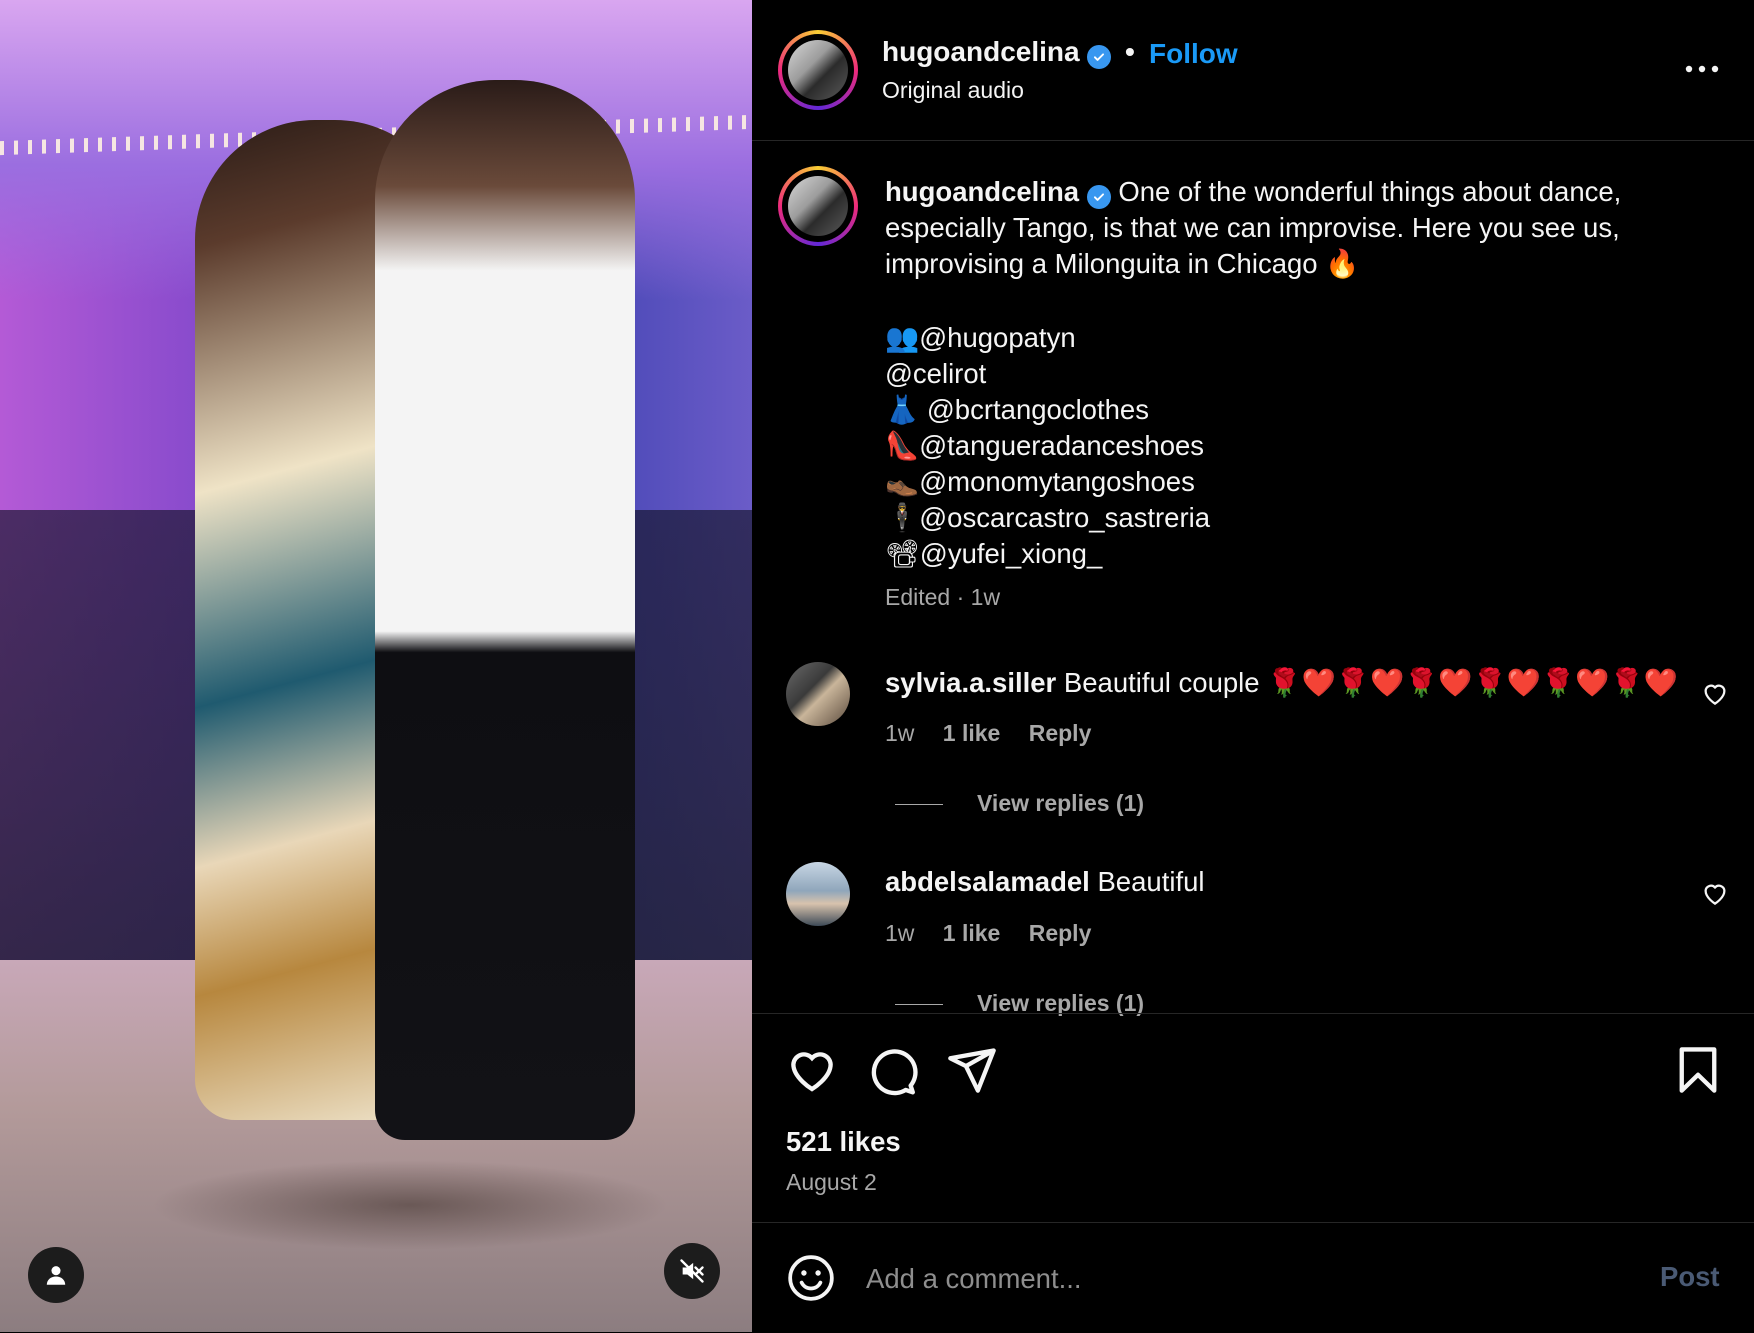 This screenshot has height=1333, width=1754. I want to click on comment-text: Beautiful, so click(1151, 881).